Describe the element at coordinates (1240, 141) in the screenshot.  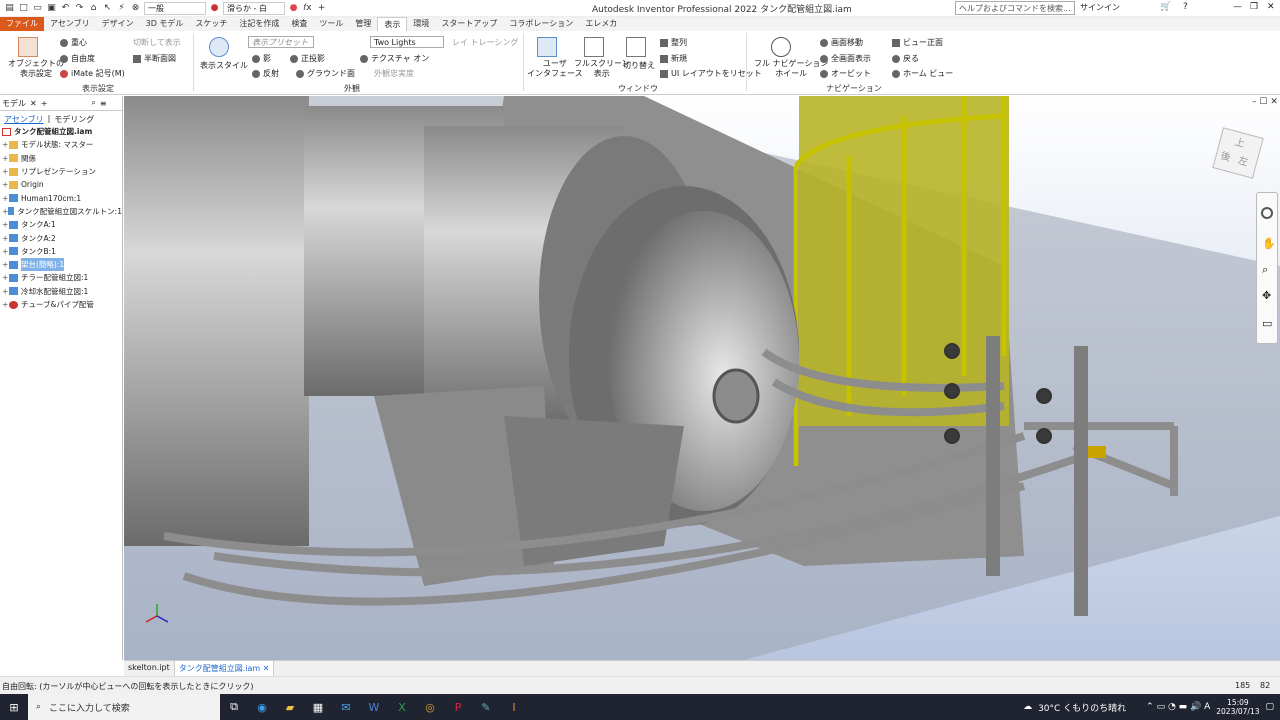
I see `view-cube-top: 上` at that location.